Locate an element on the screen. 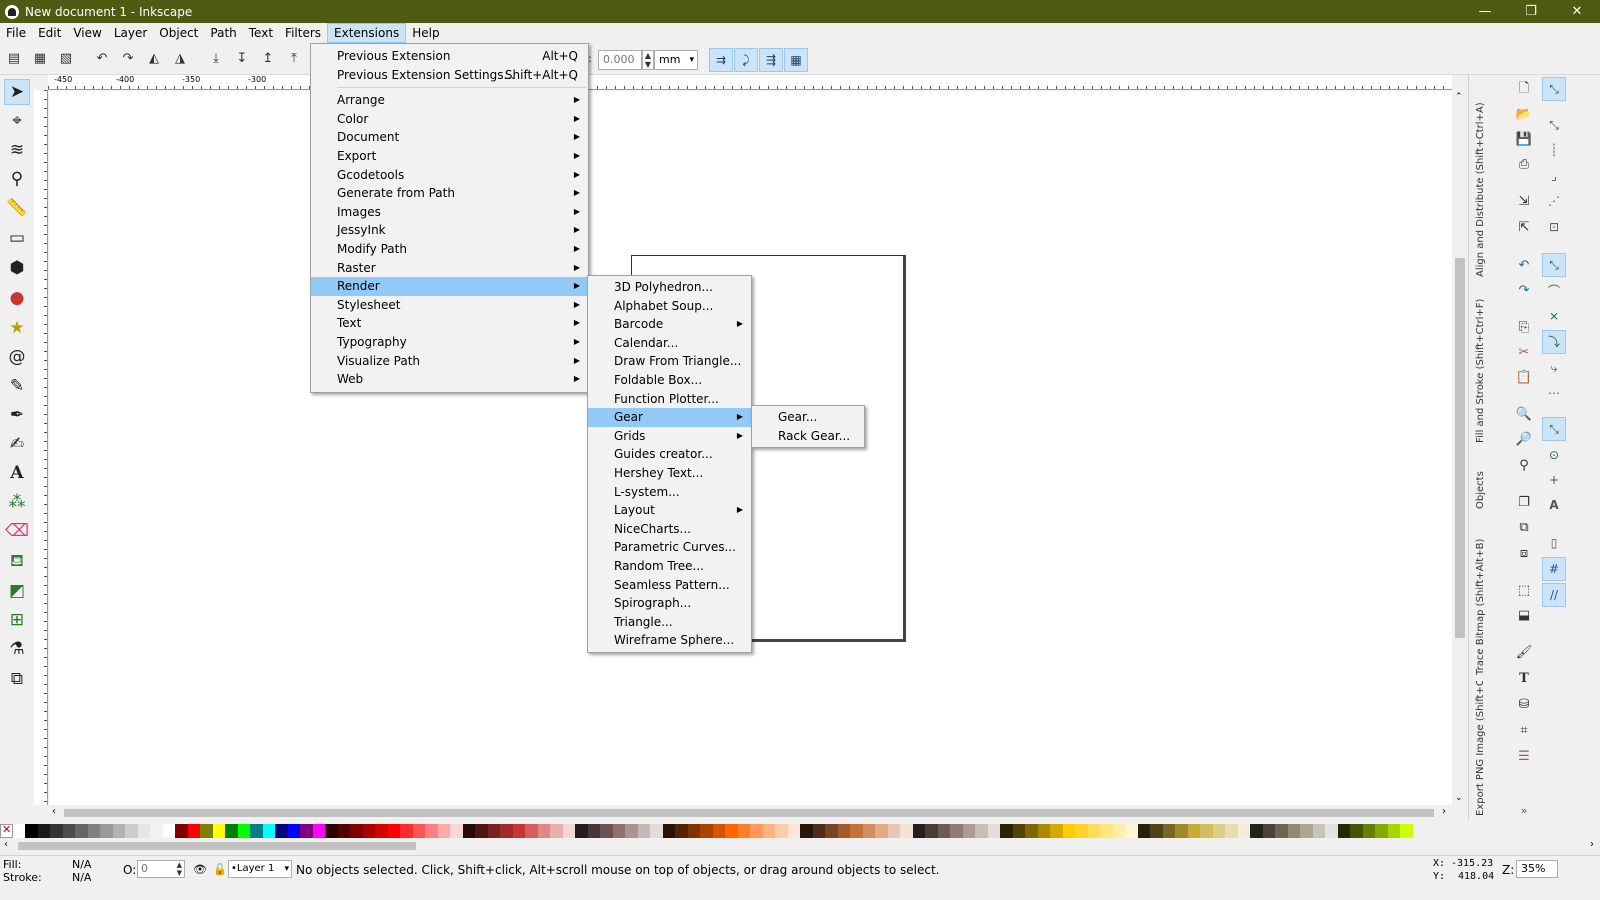 This screenshot has width=1600, height=900. snap-bbox-center-icon: ⊡ is located at coordinates (1554, 227).